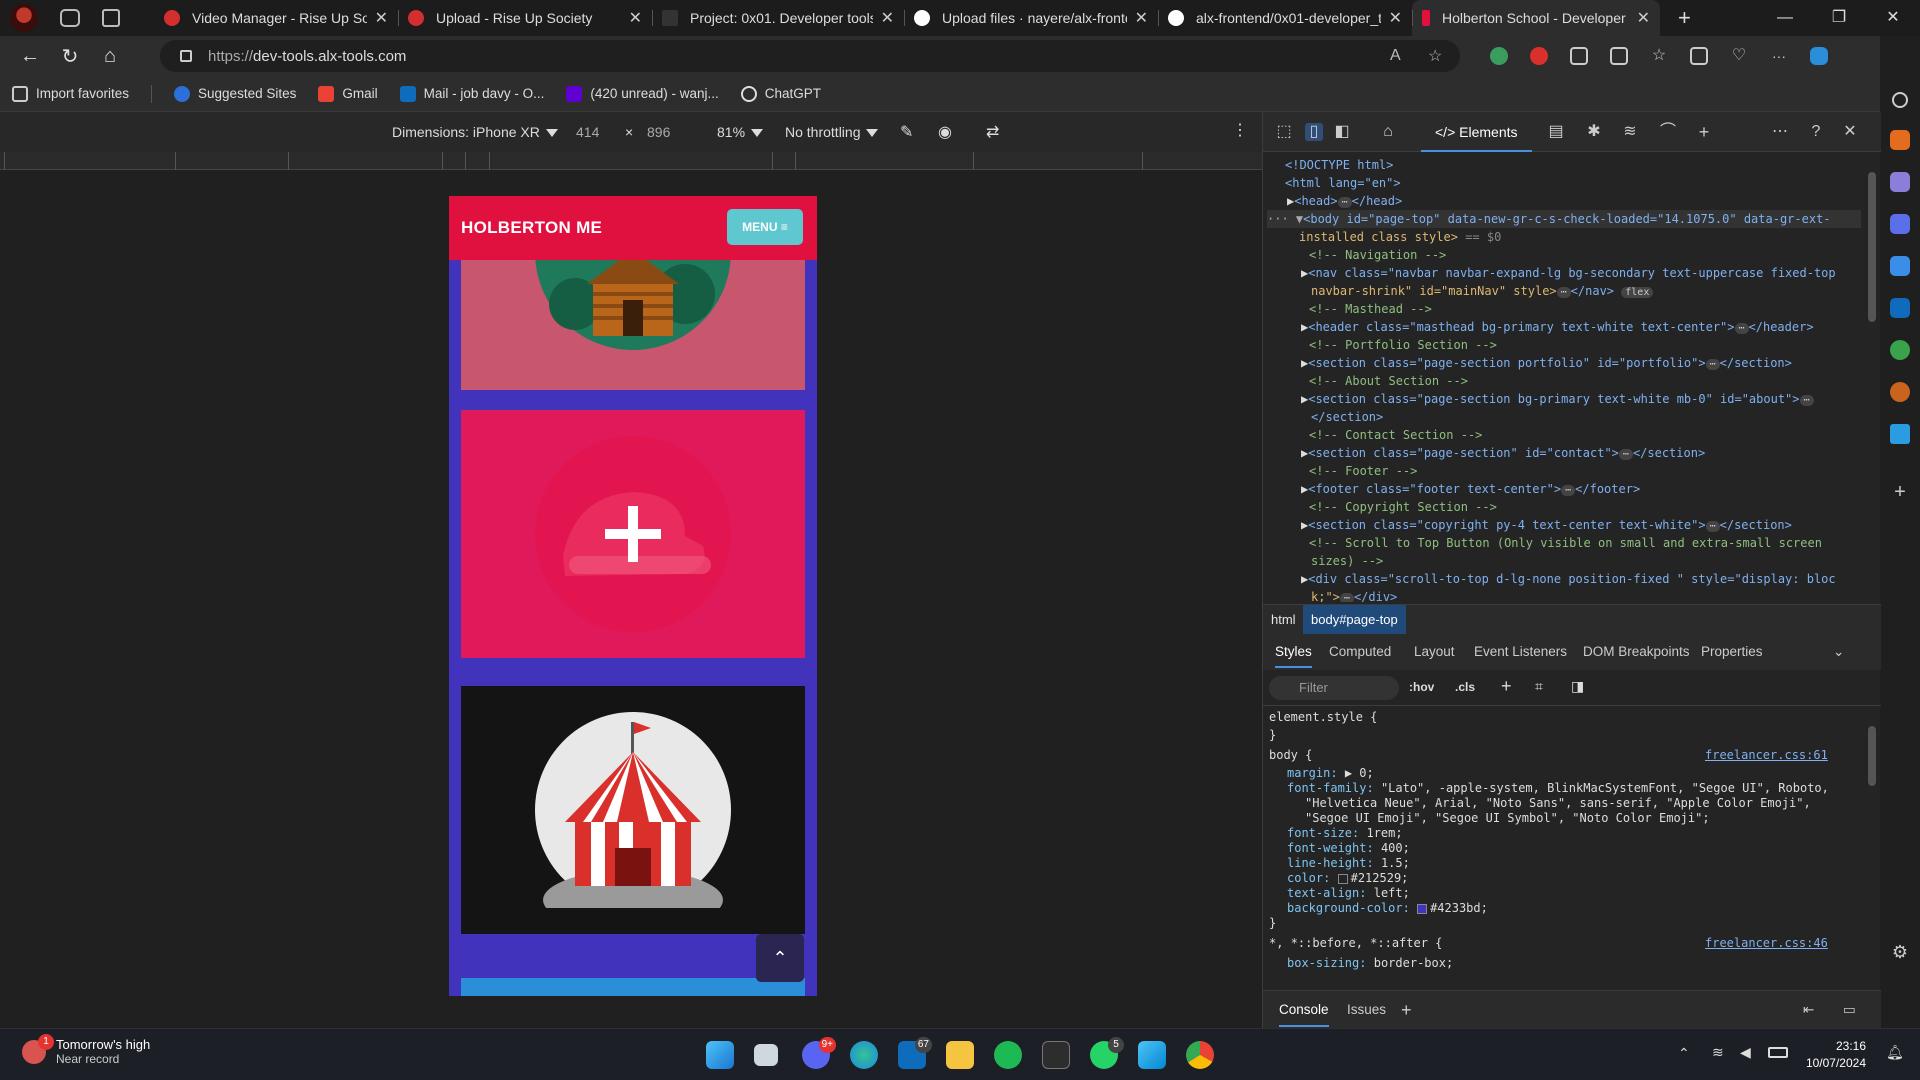 This screenshot has width=1920, height=1080. What do you see at coordinates (70, 93) in the screenshot?
I see `bookmark-import-favorites: Import favorites` at bounding box center [70, 93].